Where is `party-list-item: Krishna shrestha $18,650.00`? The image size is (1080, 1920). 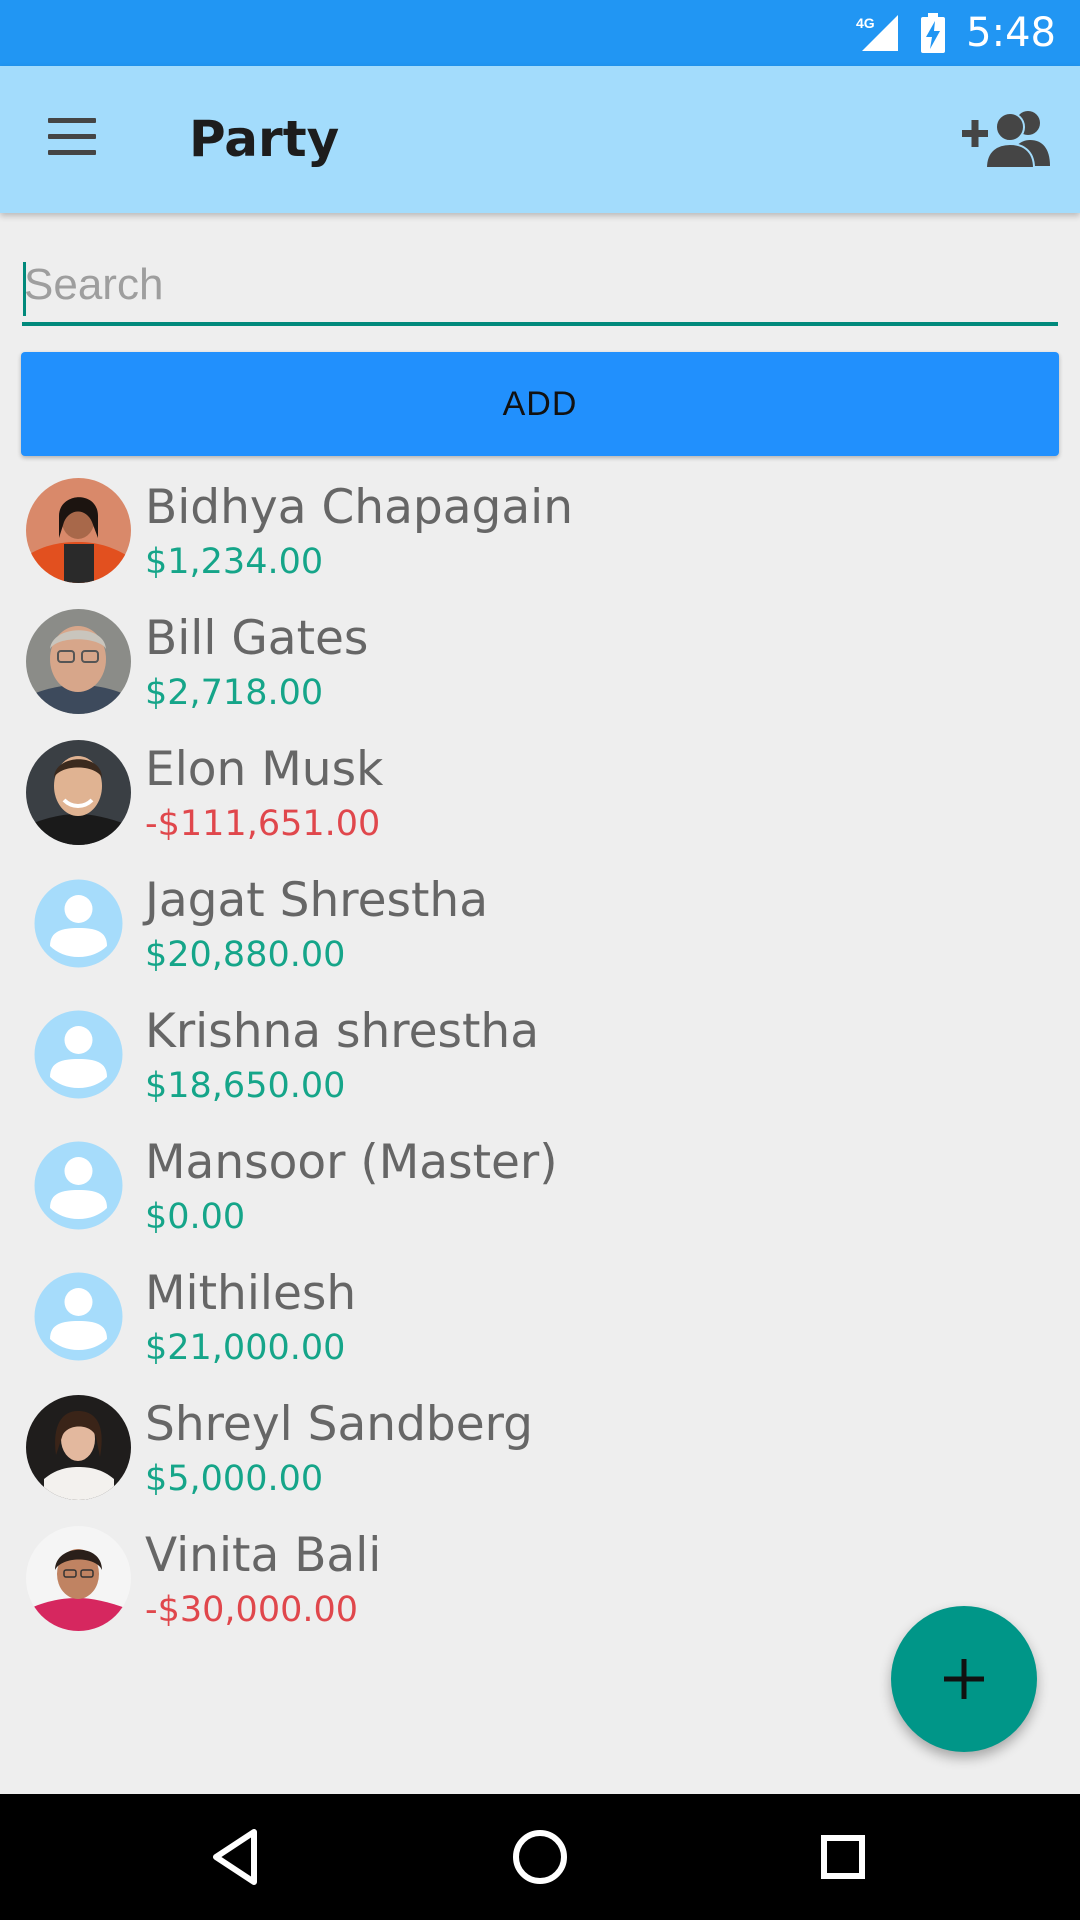
party-list-item: Krishna shrestha $18,650.00 is located at coordinates (540, 1055).